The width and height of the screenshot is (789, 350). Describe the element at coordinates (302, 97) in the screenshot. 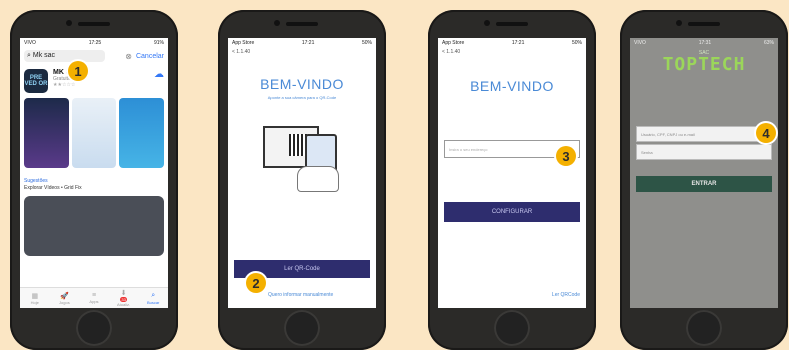

I see `welcome-subtitle: Aponte a sua câmera para o QR-Code` at that location.